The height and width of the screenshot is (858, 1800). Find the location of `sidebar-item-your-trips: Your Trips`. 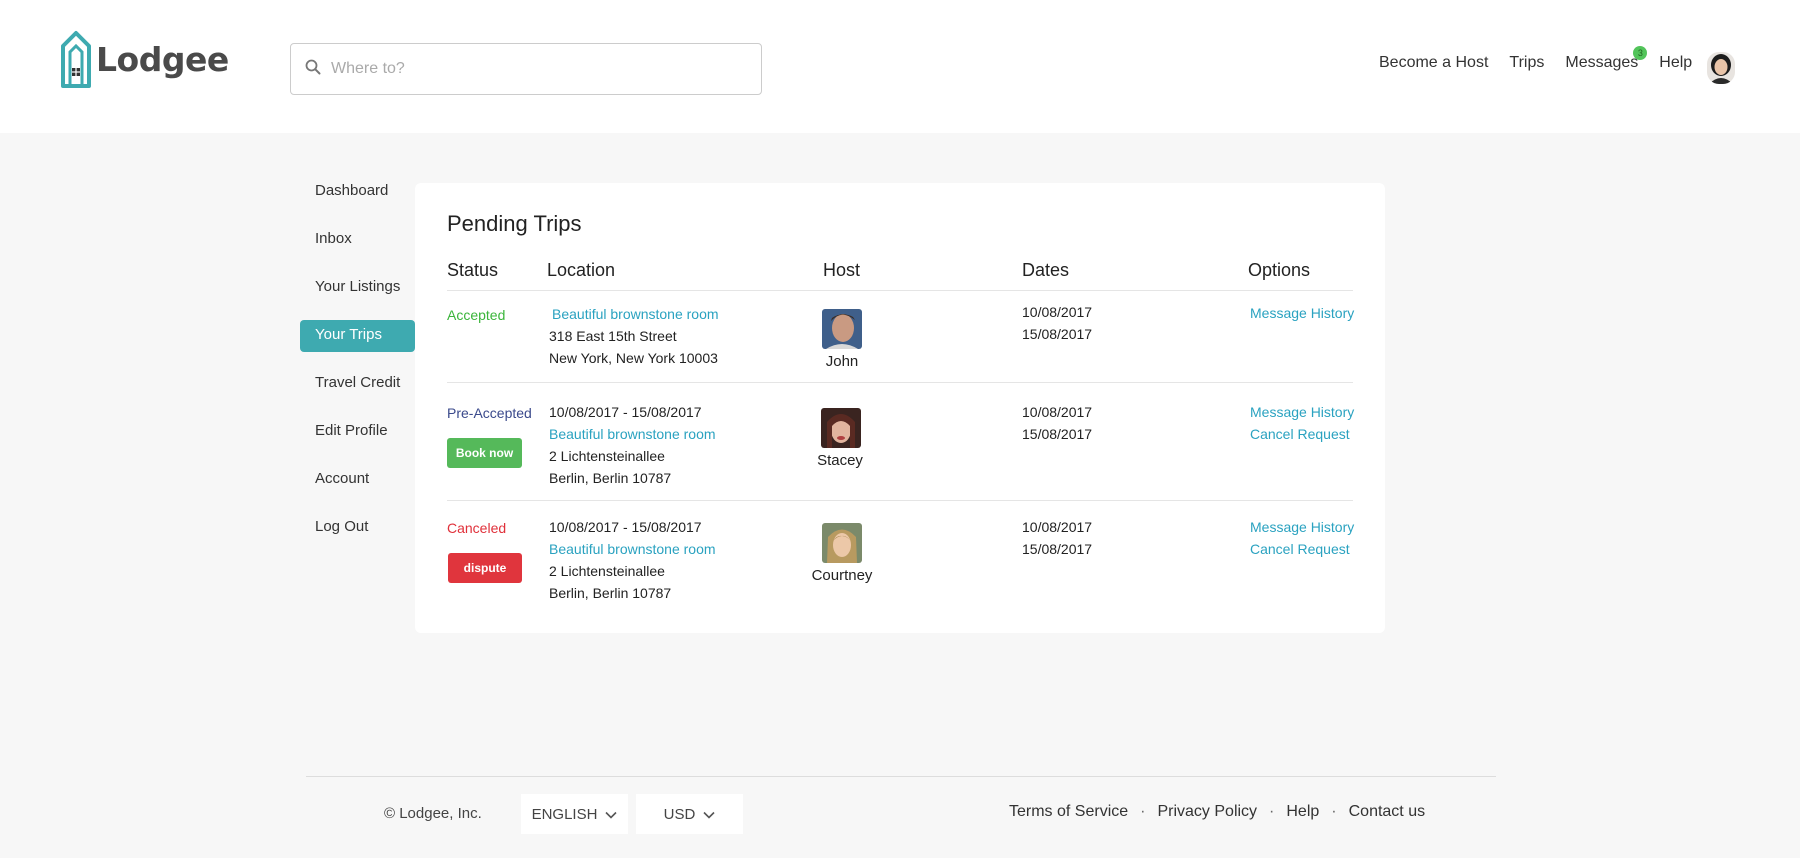

sidebar-item-your-trips: Your Trips is located at coordinates (358, 336).